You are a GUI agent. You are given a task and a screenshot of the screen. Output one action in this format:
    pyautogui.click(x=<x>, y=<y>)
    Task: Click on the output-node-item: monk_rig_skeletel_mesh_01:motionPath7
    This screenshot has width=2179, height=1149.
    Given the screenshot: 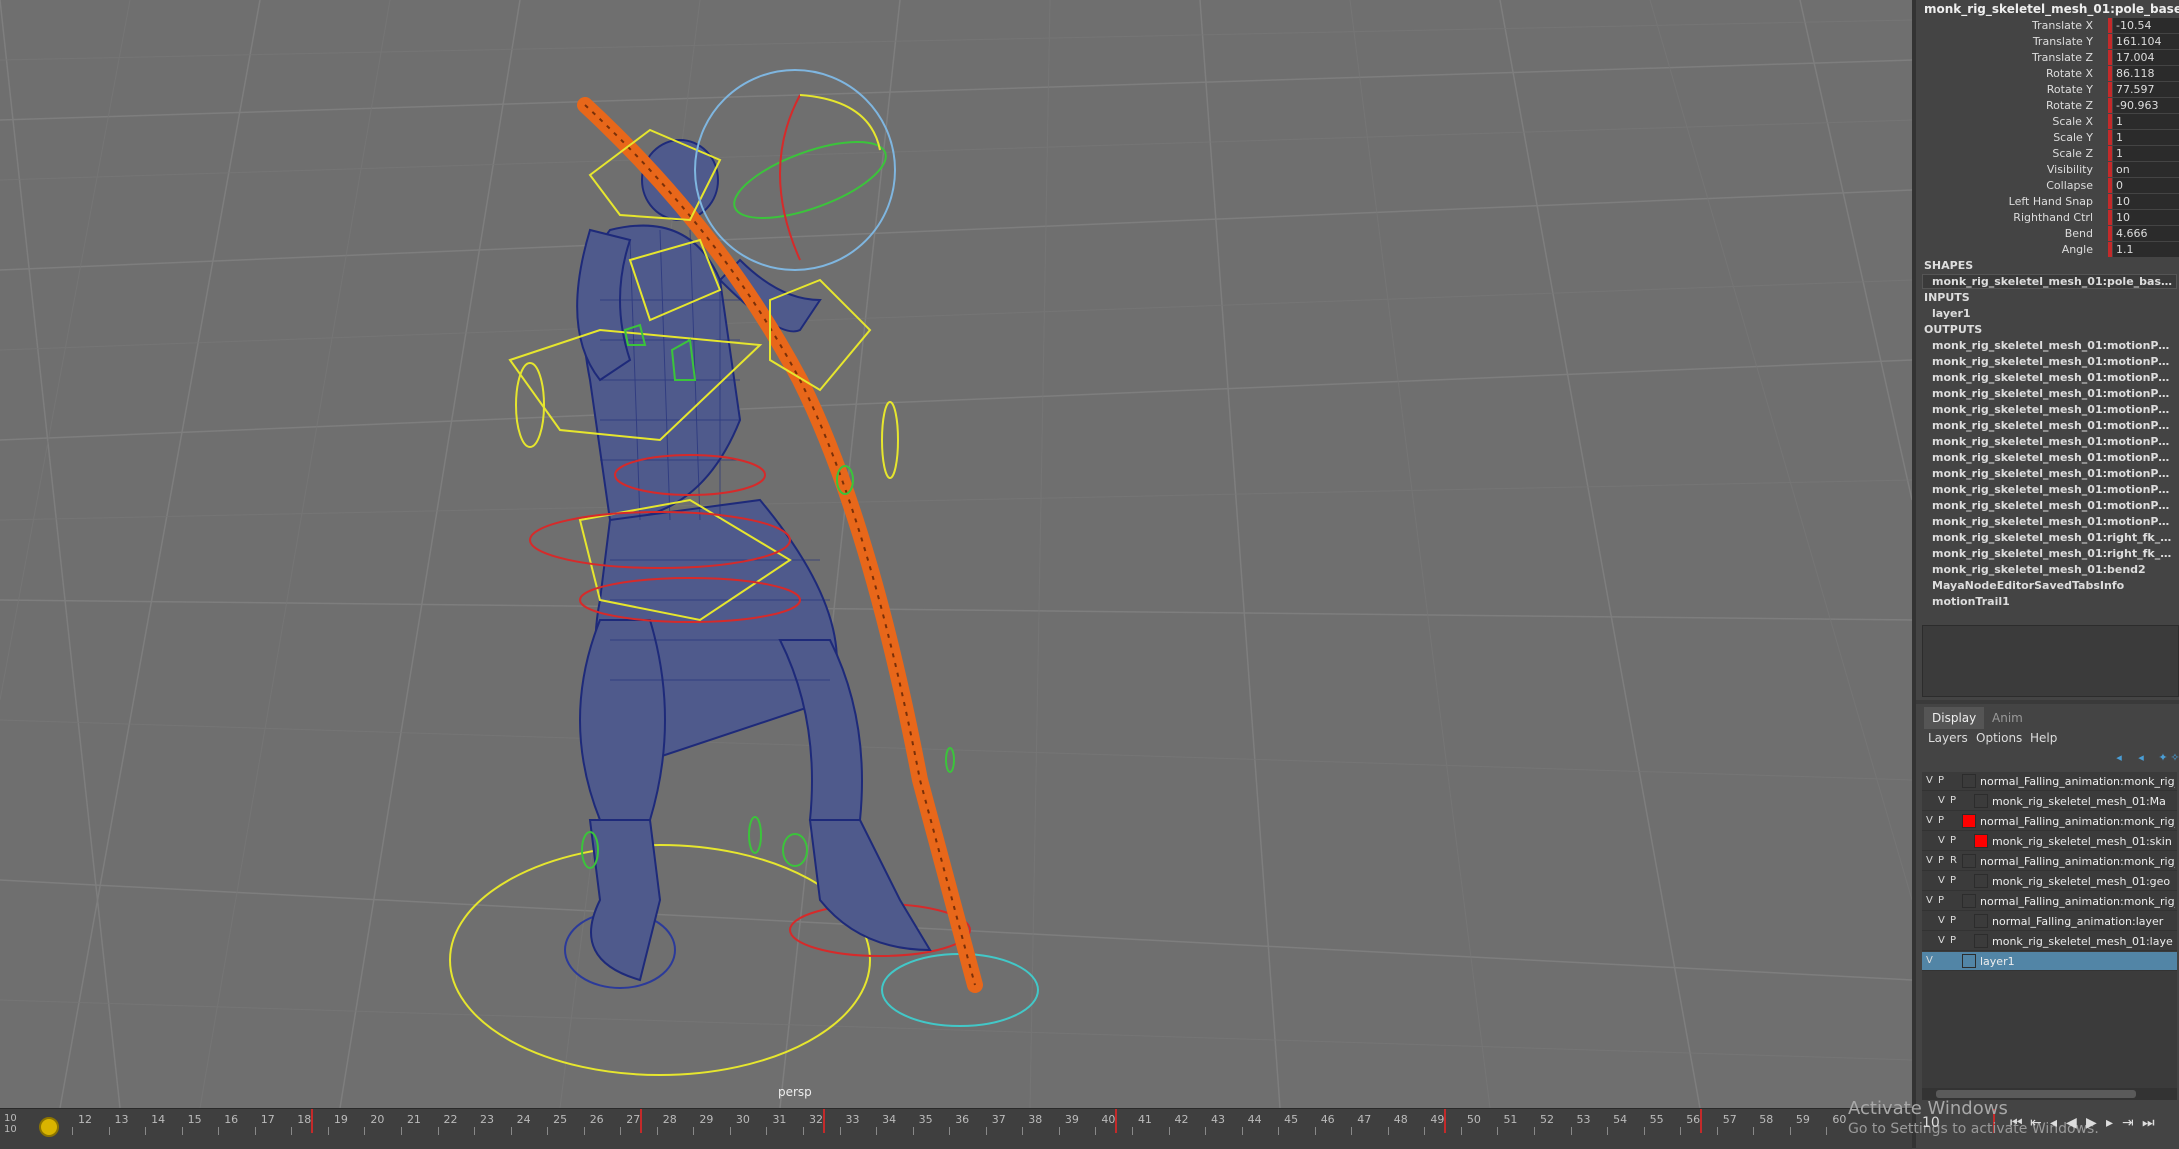 What is the action you would take?
    pyautogui.click(x=2054, y=505)
    